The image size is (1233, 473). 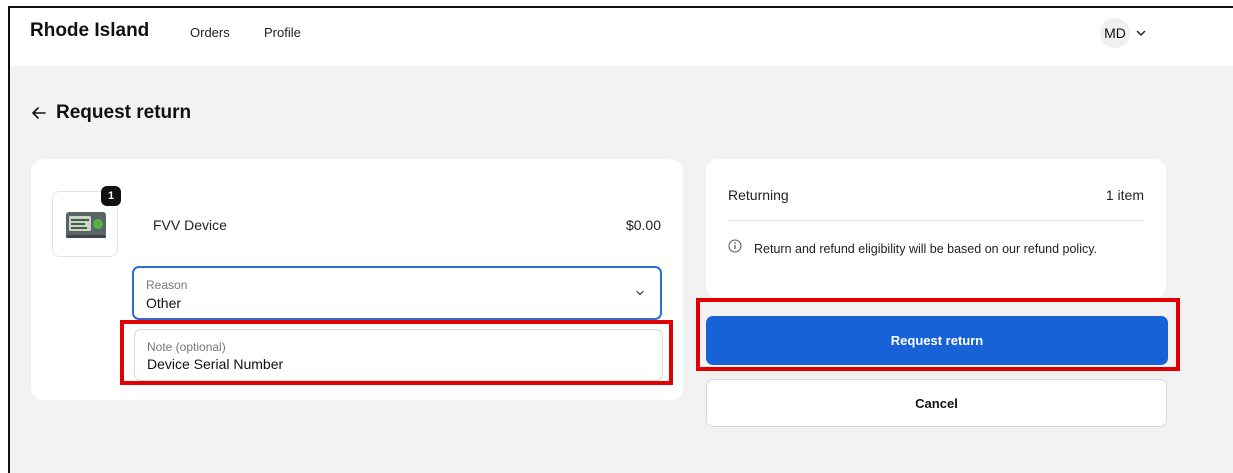 I want to click on account-menu: MD, so click(x=1124, y=33).